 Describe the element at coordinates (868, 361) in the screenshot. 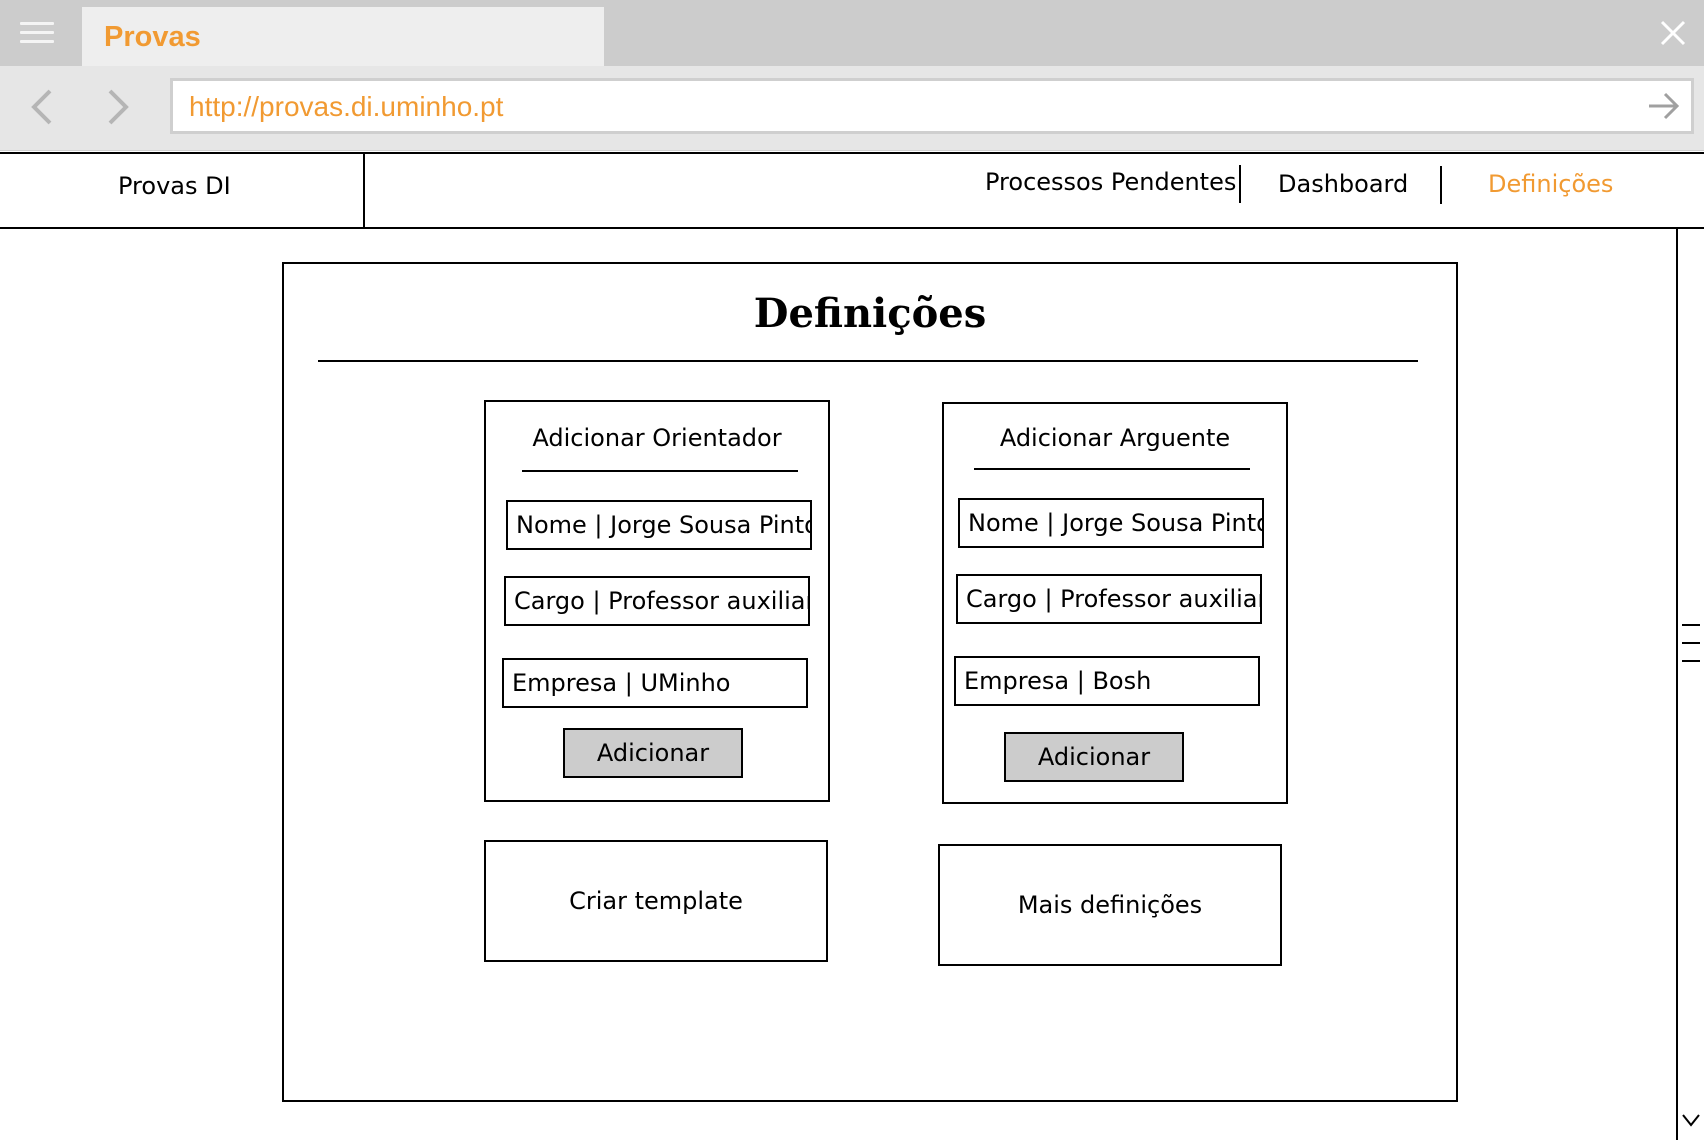

I see `title-rule` at that location.